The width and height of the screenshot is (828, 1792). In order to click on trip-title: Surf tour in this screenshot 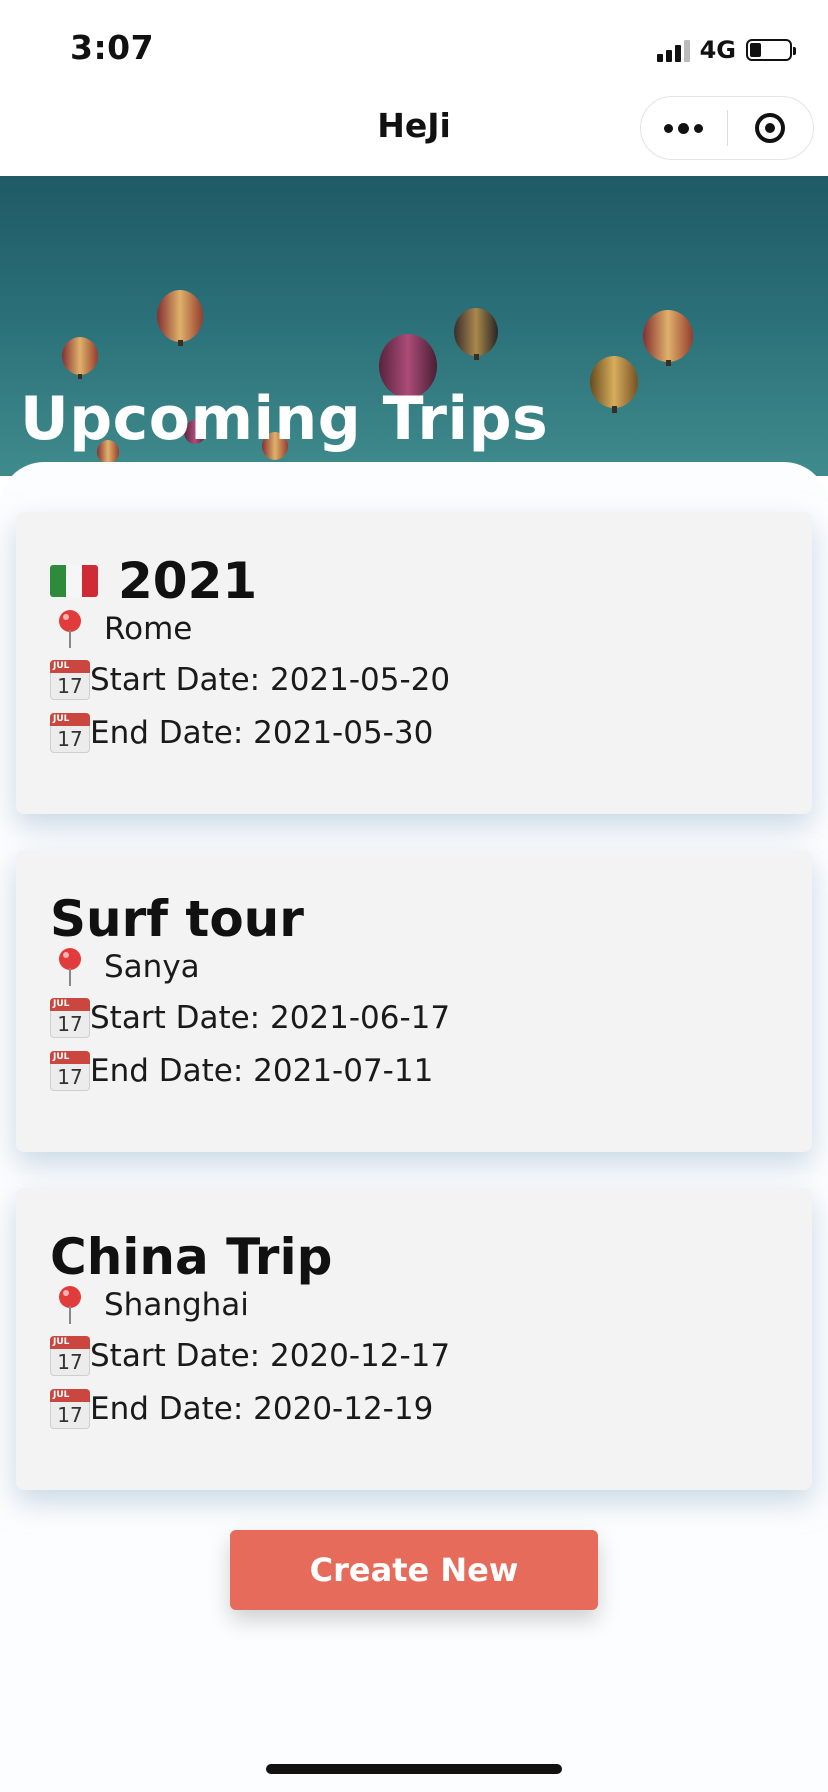, I will do `click(177, 919)`.